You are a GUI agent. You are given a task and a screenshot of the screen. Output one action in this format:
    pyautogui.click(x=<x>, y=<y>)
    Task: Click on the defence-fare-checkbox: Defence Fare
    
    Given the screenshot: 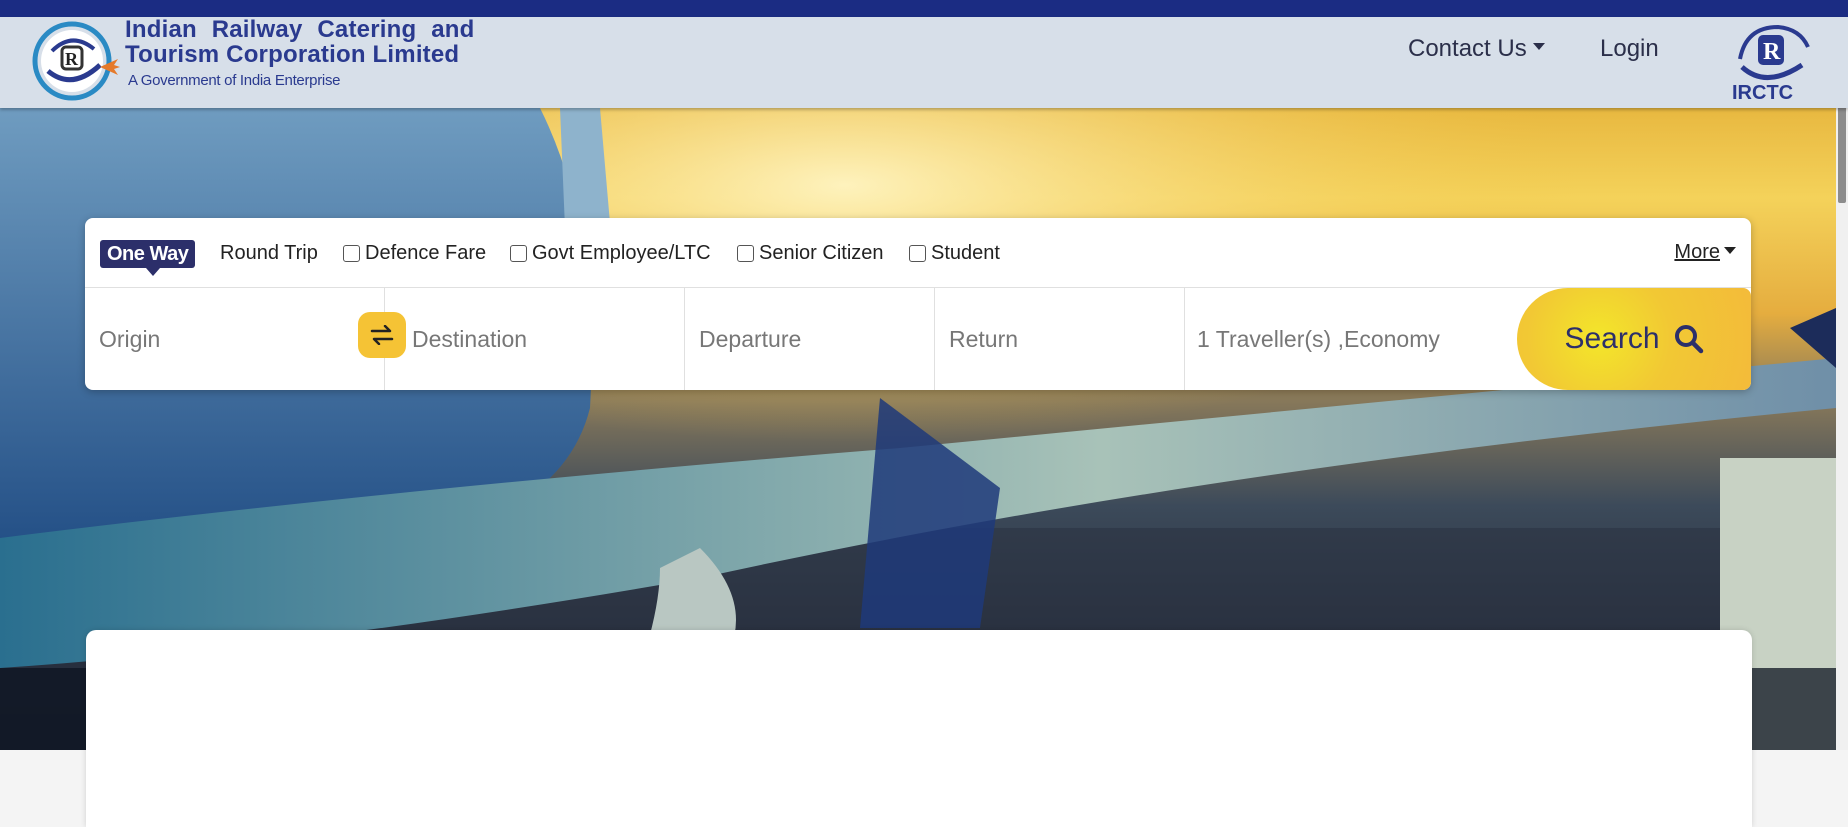 What is the action you would take?
    pyautogui.click(x=414, y=253)
    